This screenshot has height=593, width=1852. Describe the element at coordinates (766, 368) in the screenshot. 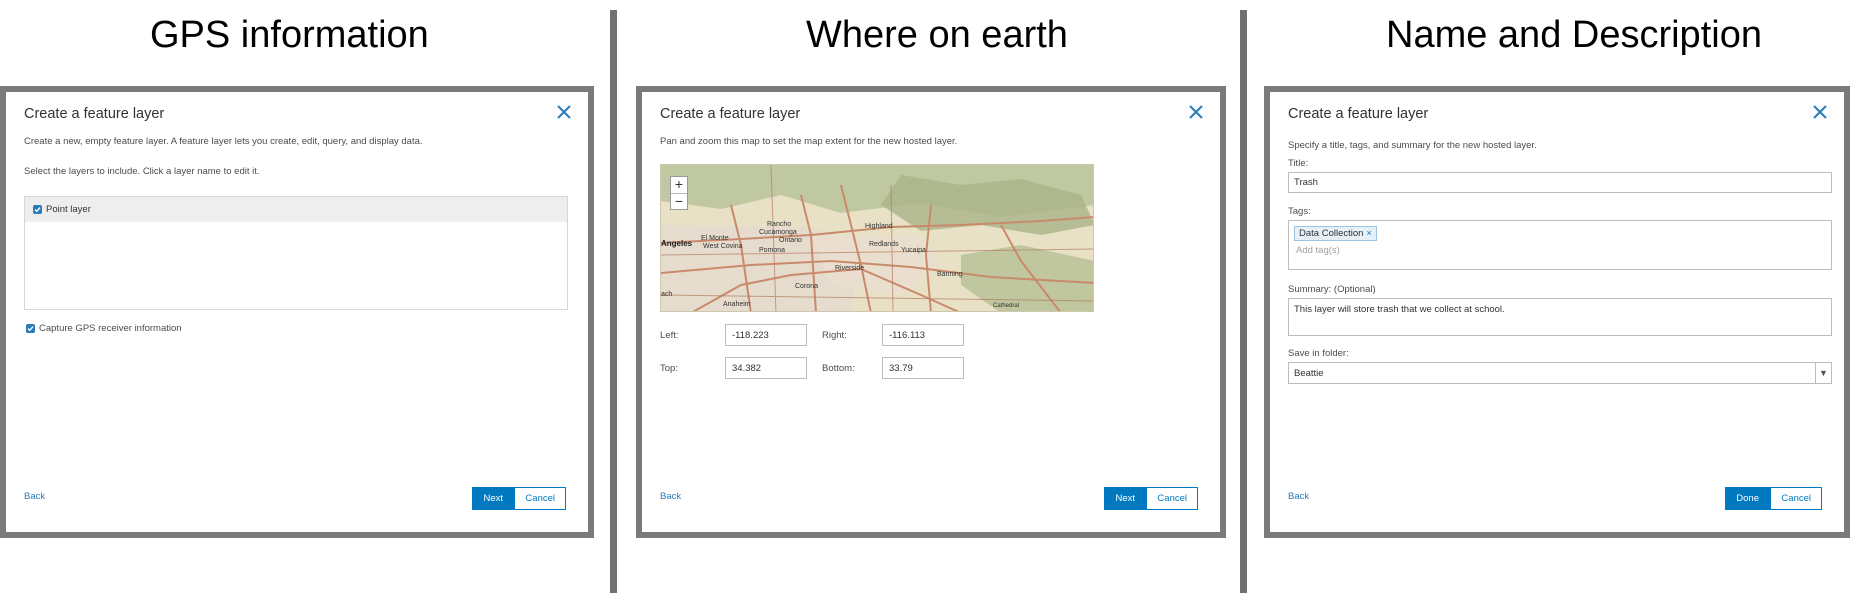

I see `top-input` at that location.